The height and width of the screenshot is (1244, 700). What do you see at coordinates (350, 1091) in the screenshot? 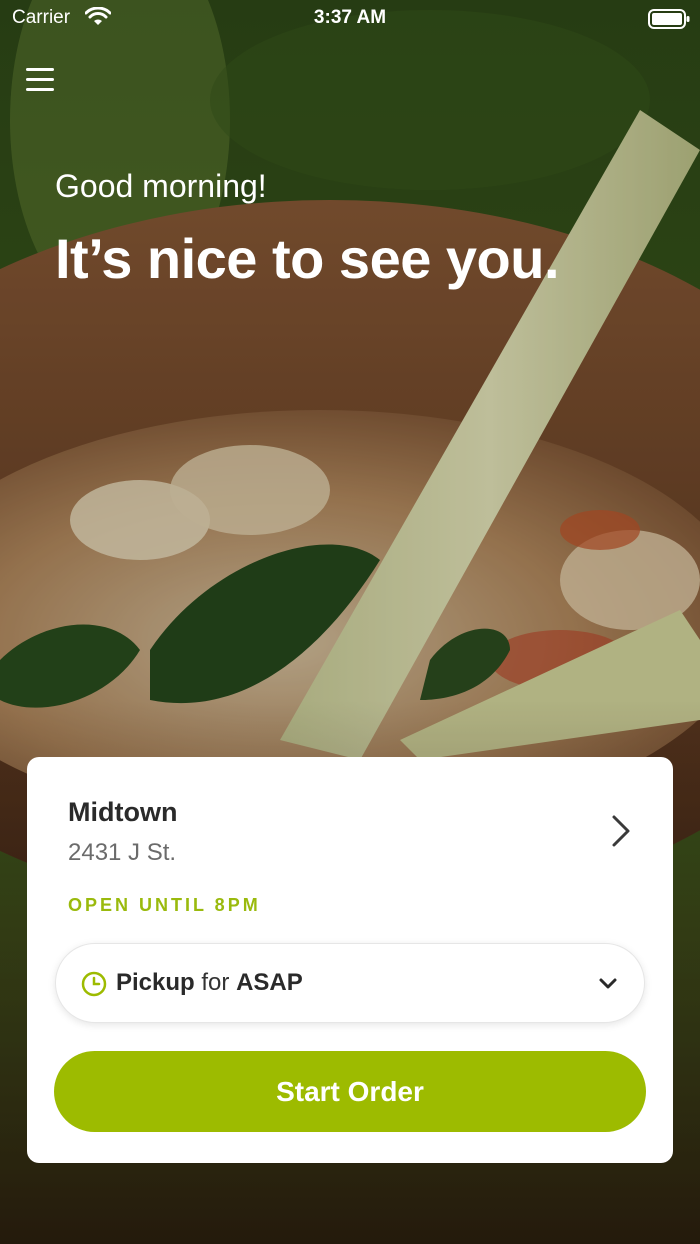
I see `start-order-button: Start Order` at bounding box center [350, 1091].